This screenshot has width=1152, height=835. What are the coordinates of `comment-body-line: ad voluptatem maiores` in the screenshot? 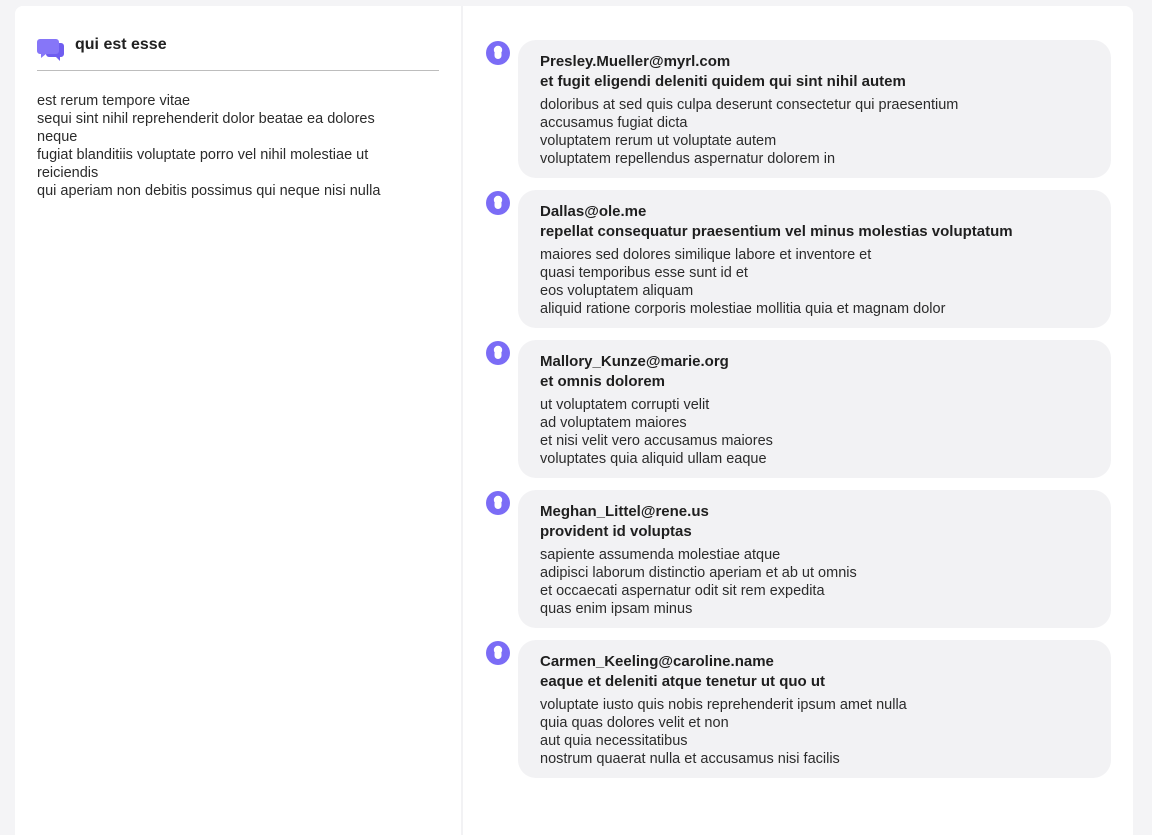 It's located at (613, 423).